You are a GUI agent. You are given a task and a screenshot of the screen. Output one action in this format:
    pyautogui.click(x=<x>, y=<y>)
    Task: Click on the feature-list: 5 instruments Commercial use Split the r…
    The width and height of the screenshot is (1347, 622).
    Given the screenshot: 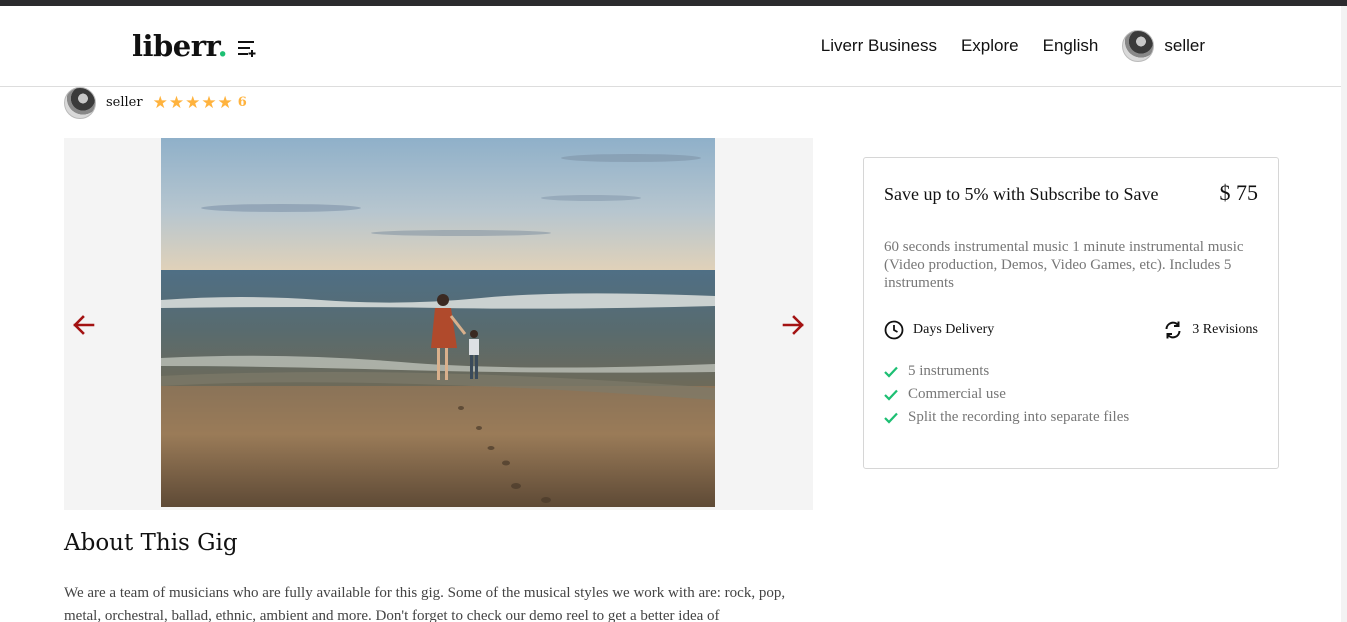 What is the action you would take?
    pyautogui.click(x=1006, y=394)
    